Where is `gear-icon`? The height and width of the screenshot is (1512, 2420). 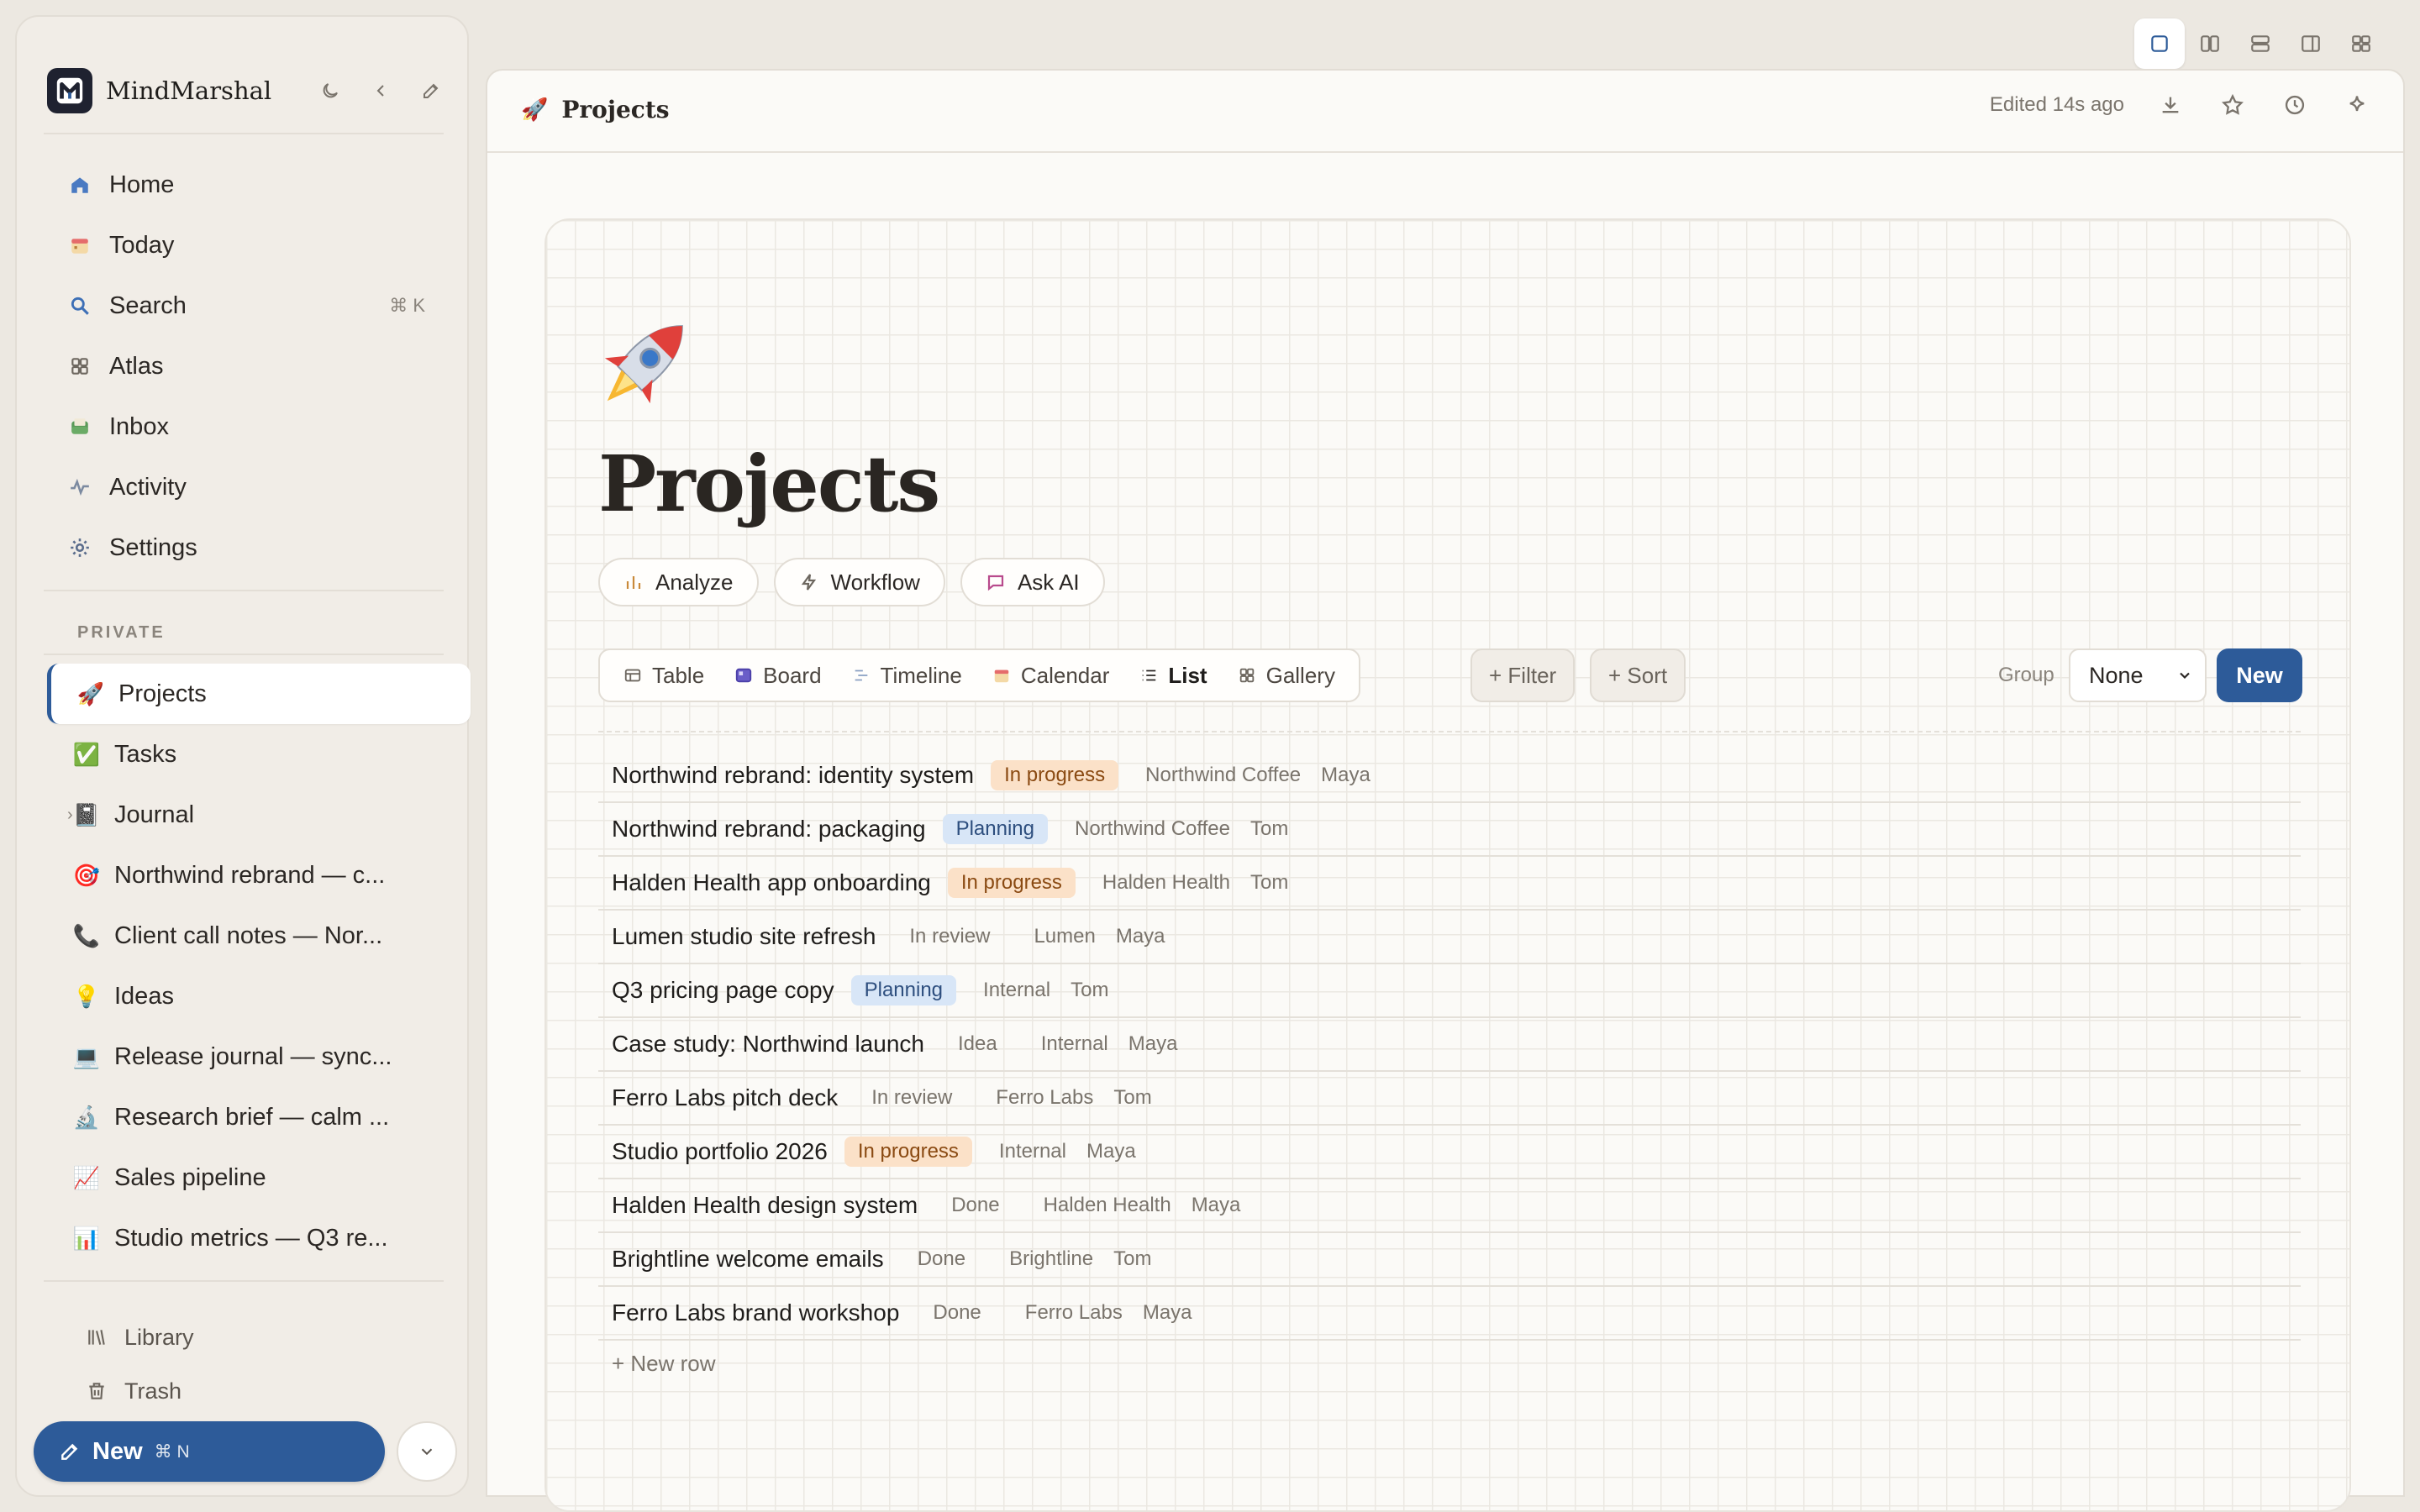 gear-icon is located at coordinates (79, 547).